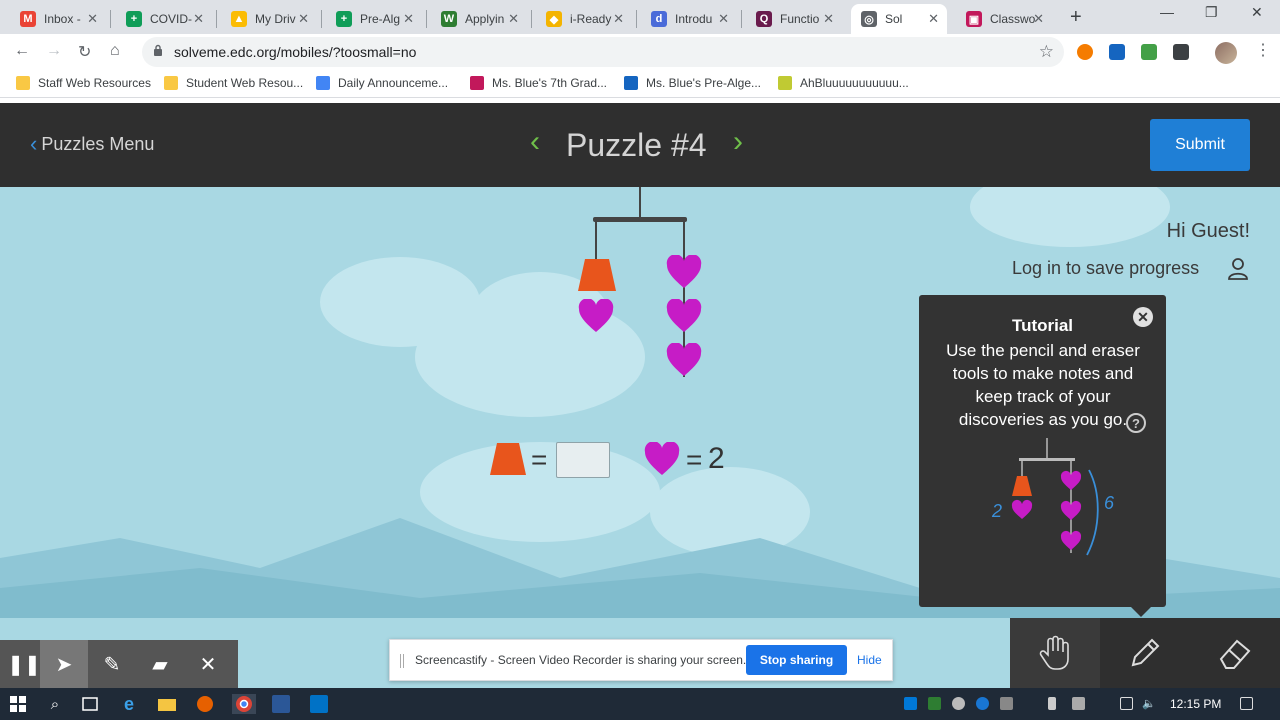 The height and width of the screenshot is (720, 1280). Describe the element at coordinates (716, 458) in the screenshot. I see `heart-value: 2` at that location.